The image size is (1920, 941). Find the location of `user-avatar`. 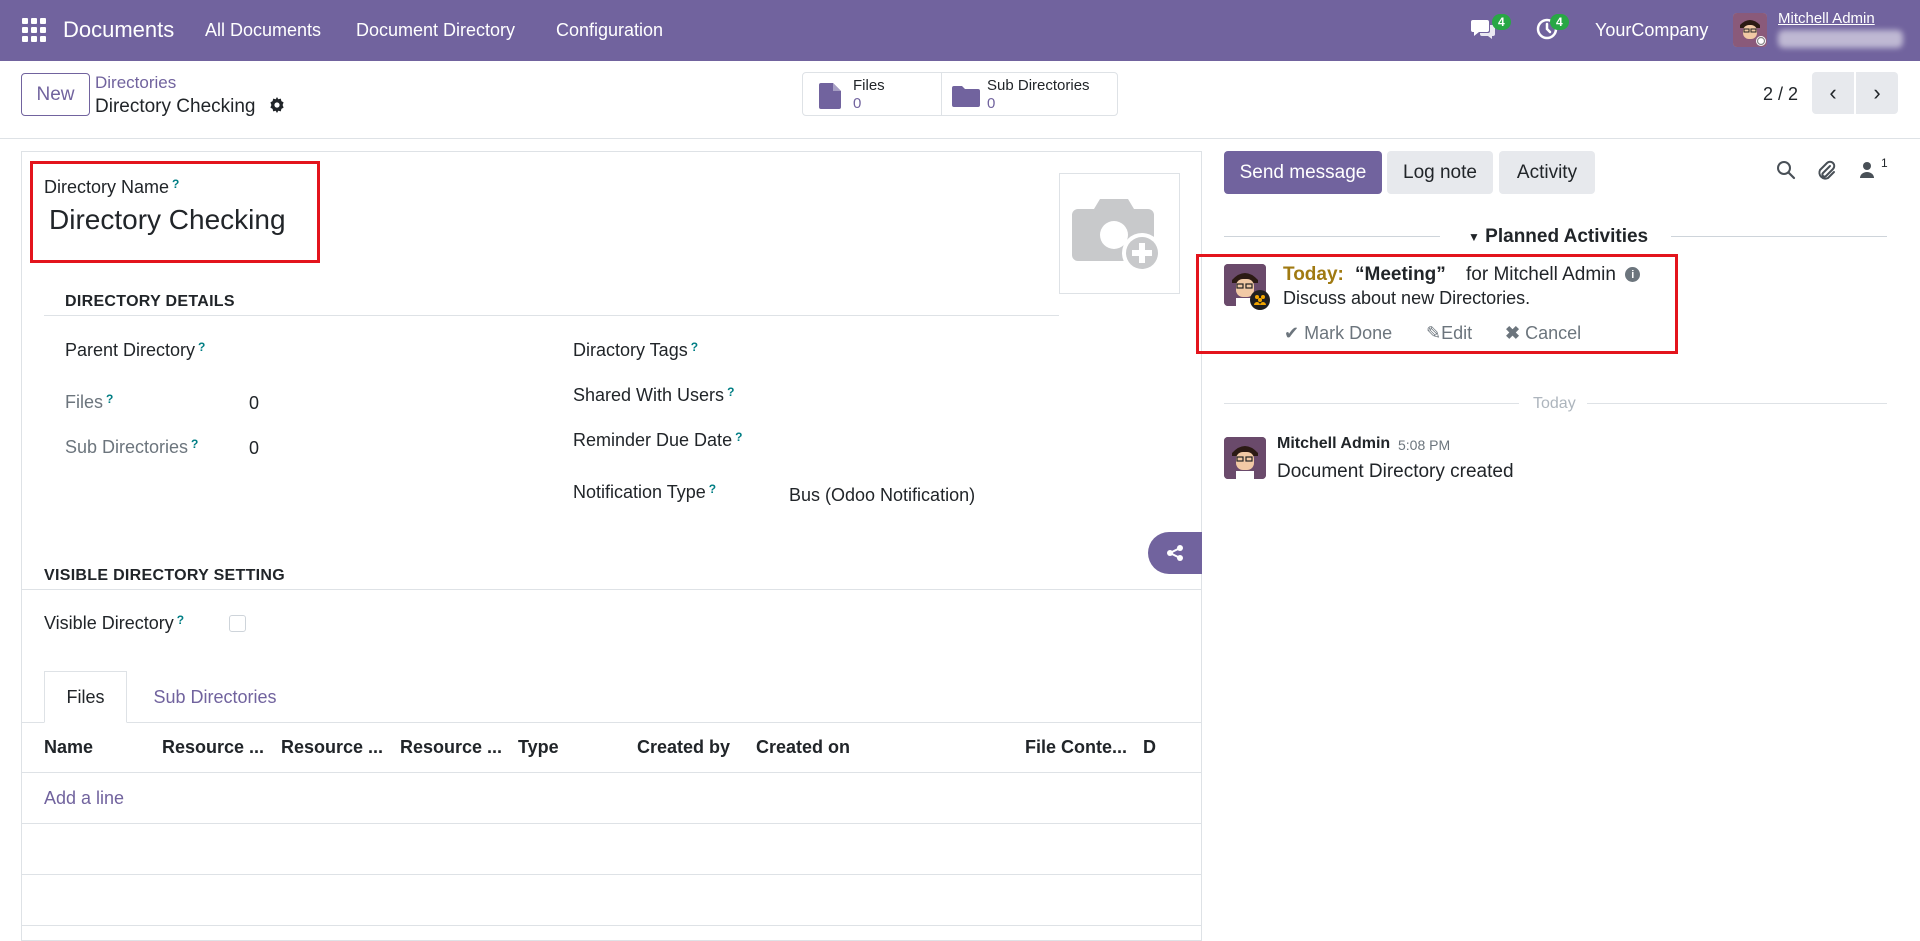

user-avatar is located at coordinates (1750, 30).